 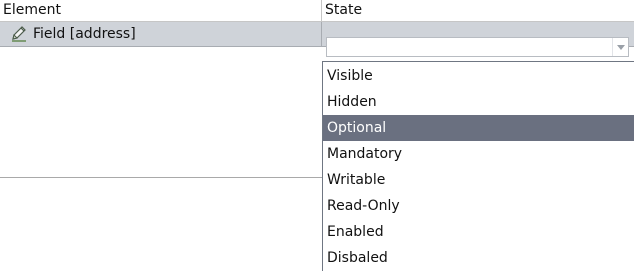 What do you see at coordinates (161, 34) in the screenshot?
I see `element-cell: Field [address]` at bounding box center [161, 34].